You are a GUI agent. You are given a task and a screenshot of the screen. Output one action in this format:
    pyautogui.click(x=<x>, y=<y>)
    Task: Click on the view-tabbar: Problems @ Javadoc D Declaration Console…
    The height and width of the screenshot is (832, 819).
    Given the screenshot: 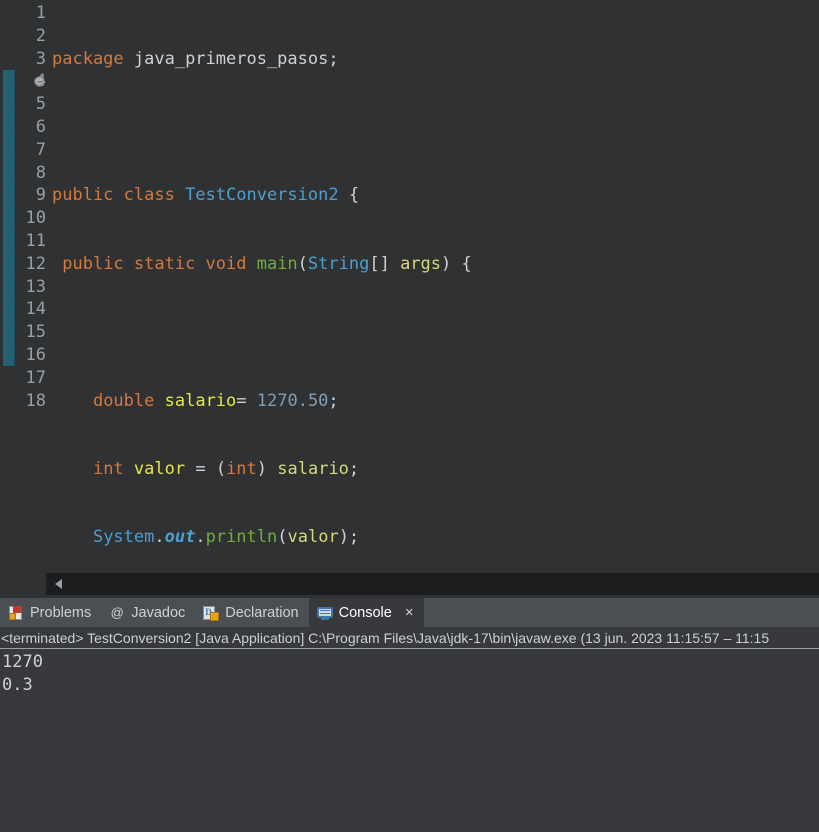 What is the action you would take?
    pyautogui.click(x=409, y=612)
    